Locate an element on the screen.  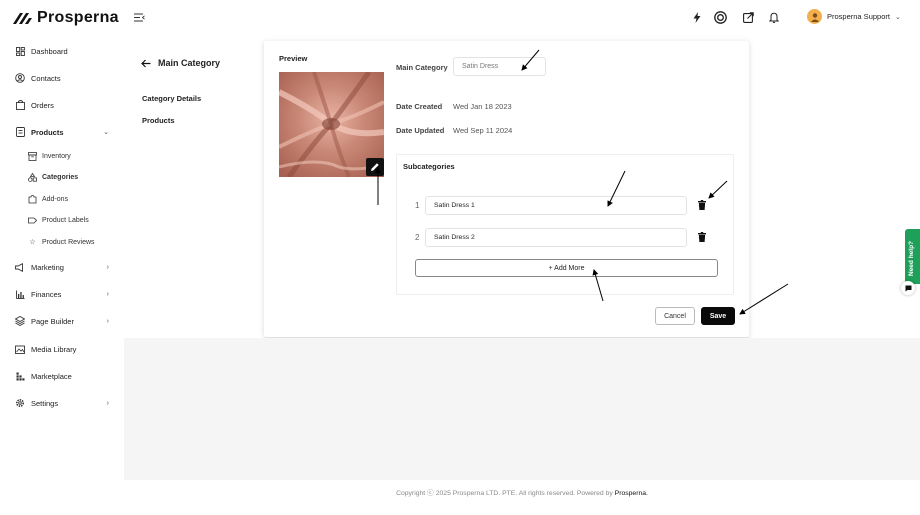
sidebar-subitem-label: Inventory is located at coordinates (56, 156).